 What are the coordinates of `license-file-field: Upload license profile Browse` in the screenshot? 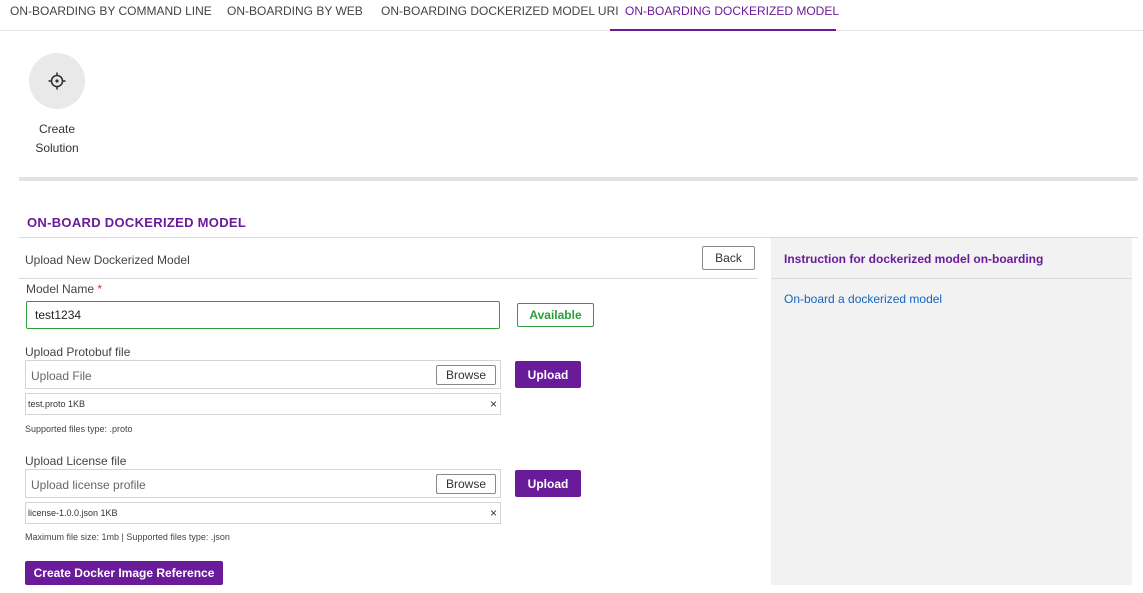 It's located at (263, 483).